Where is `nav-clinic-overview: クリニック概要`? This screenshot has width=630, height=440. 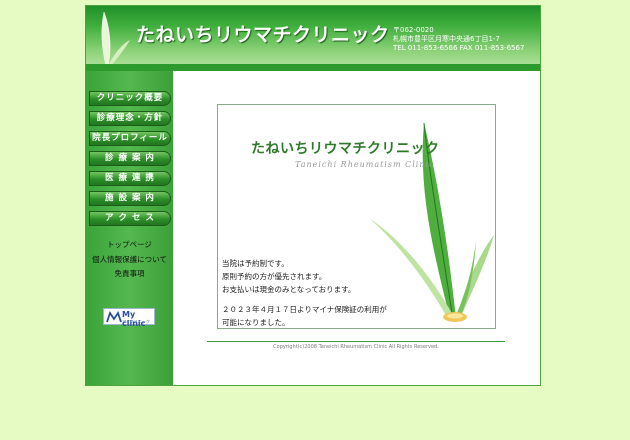
nav-clinic-overview: クリニック概要 is located at coordinates (130, 98).